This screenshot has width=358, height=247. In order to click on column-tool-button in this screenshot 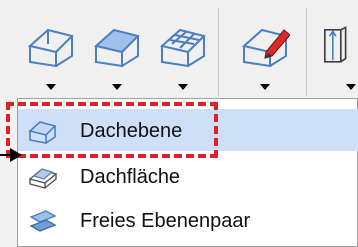, I will do `click(337, 55)`.